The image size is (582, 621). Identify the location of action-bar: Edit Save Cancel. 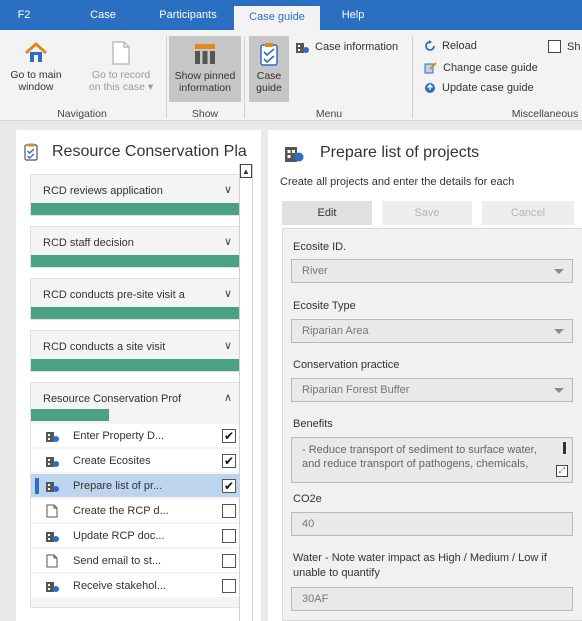
(432, 213).